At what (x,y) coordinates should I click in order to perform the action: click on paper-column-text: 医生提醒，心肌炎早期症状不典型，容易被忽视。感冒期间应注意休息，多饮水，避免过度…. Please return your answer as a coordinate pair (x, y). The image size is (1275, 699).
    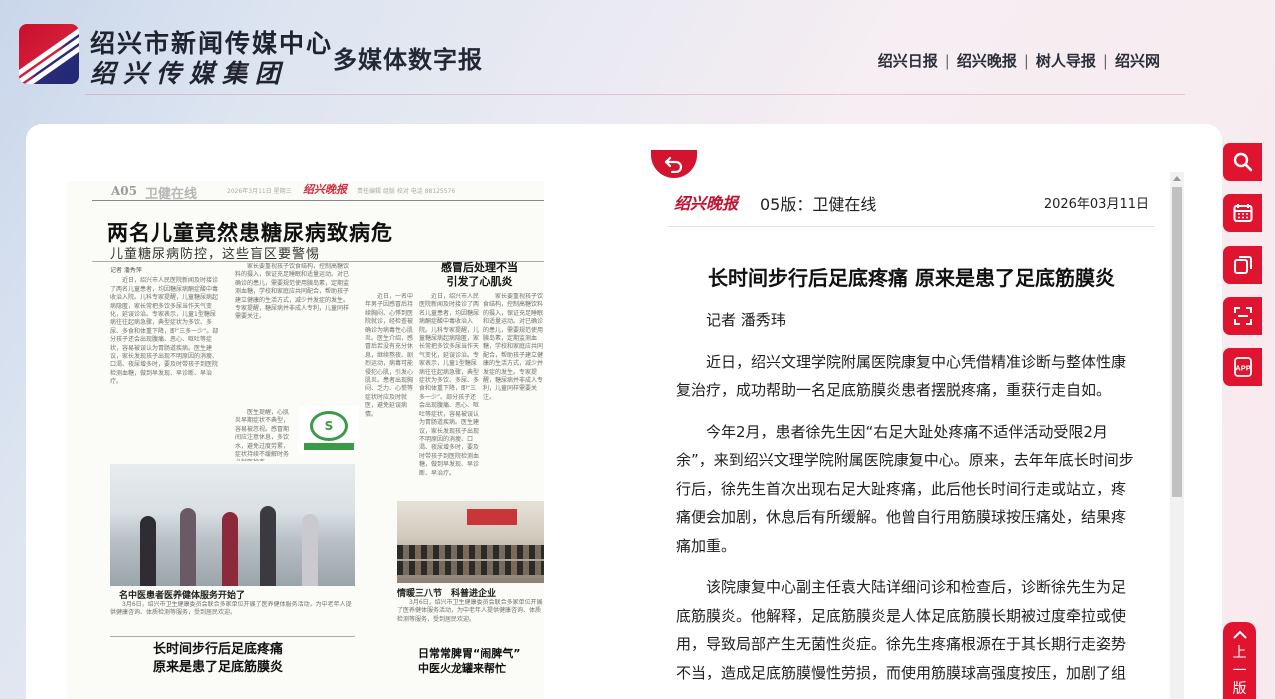
    Looking at the image, I should click on (262, 435).